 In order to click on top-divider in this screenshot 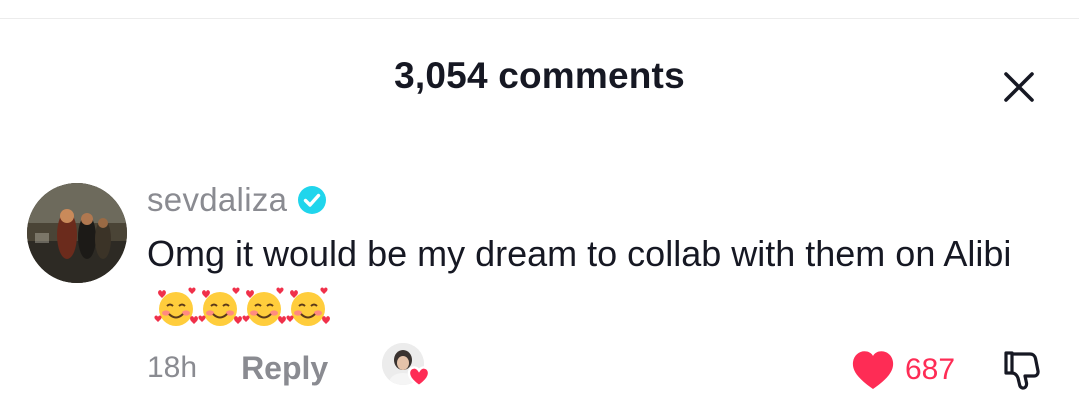, I will do `click(539, 18)`.